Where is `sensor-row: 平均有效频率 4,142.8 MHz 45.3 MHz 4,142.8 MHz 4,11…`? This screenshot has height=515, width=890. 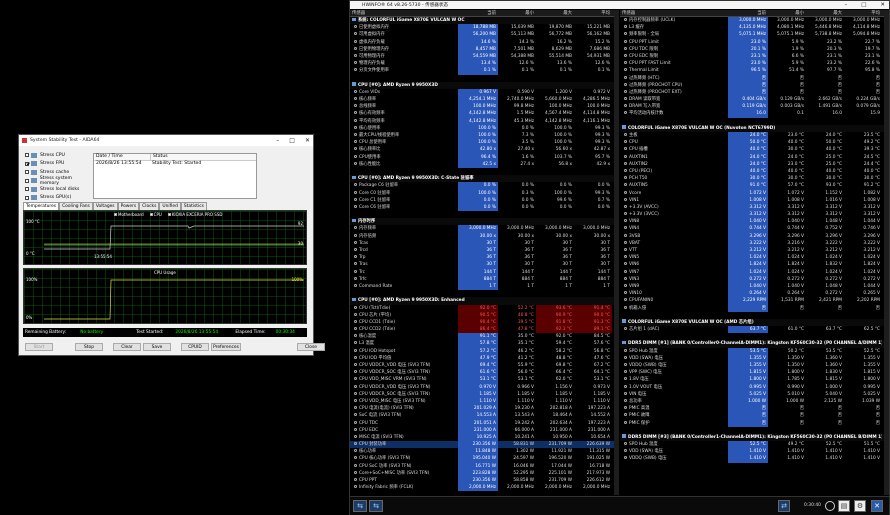 sensor-row: 平均有效频率 4,142.8 MHz 45.3 MHz 4,142.8 MHz 4,11… is located at coordinates (482, 121).